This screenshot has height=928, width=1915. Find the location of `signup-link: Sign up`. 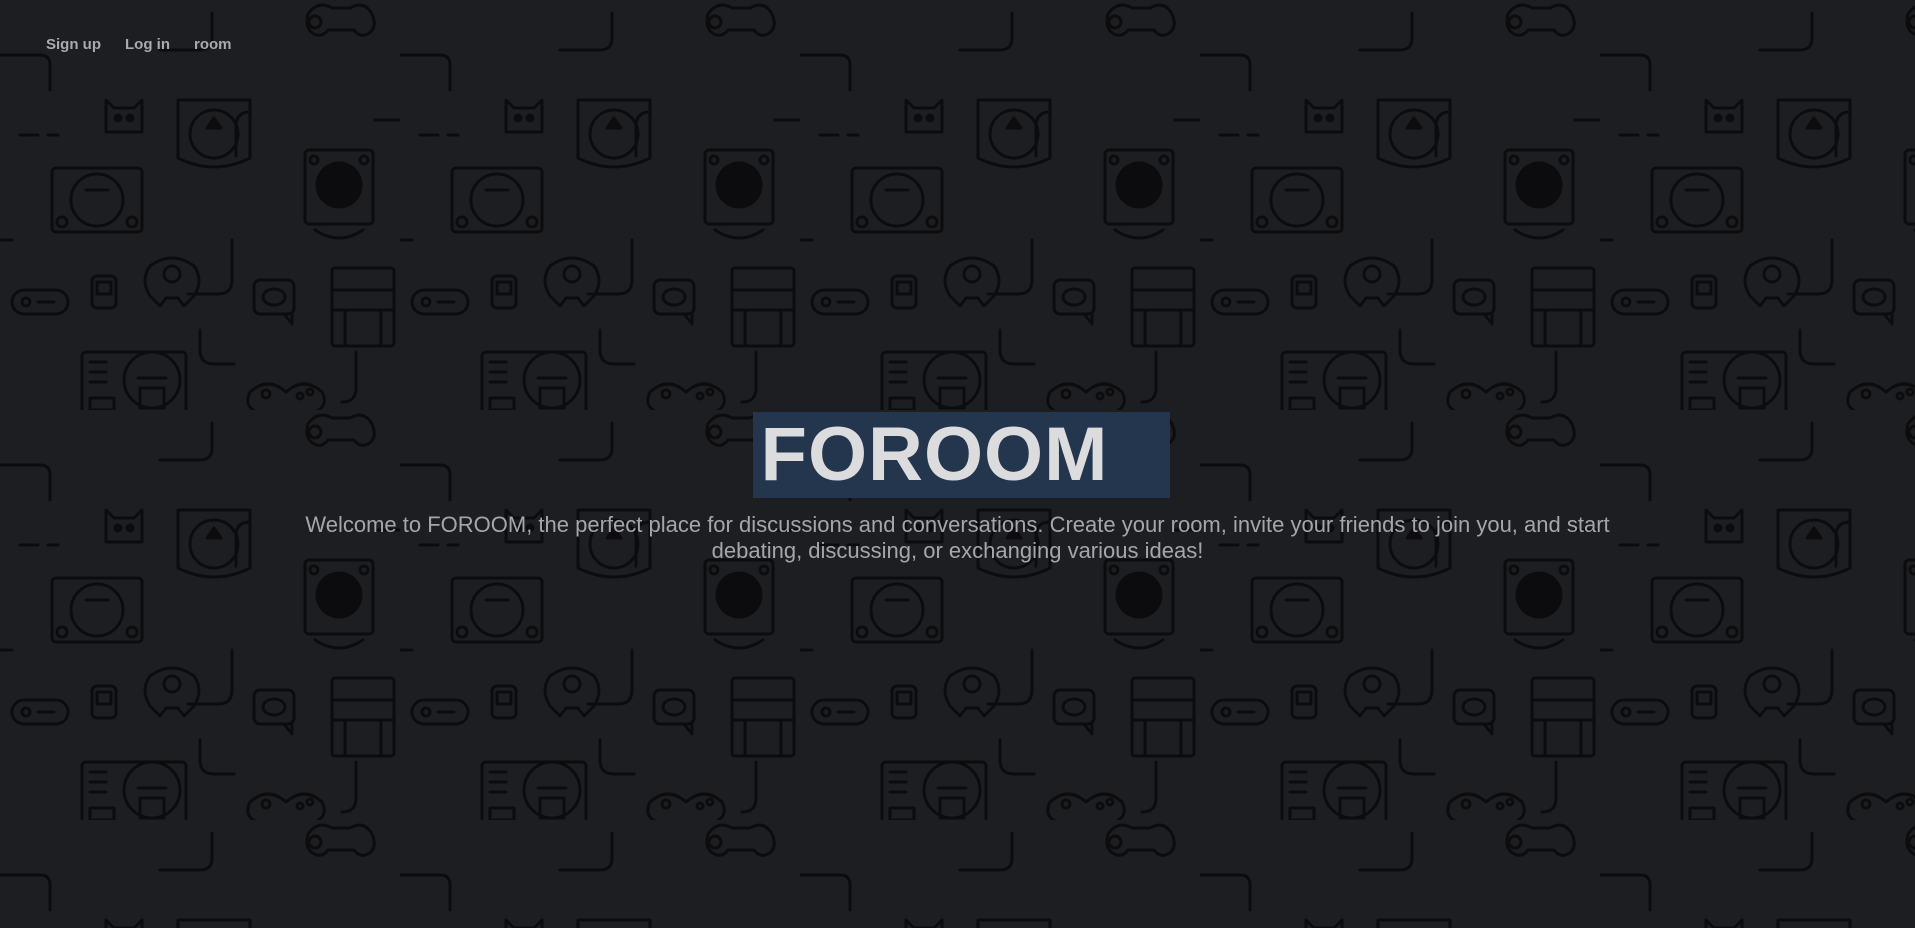

signup-link: Sign up is located at coordinates (73, 44).